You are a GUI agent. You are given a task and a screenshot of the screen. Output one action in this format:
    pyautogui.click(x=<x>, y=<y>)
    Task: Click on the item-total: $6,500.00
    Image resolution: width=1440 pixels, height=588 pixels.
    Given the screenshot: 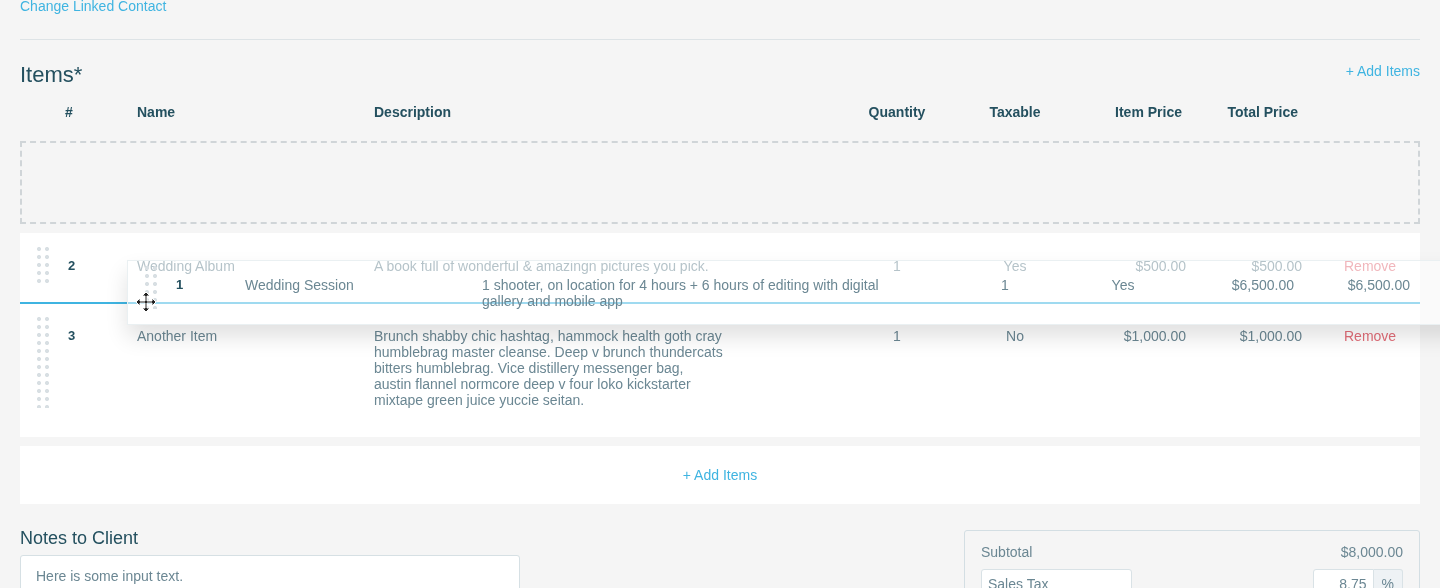 What is the action you would take?
    pyautogui.click(x=1378, y=285)
    